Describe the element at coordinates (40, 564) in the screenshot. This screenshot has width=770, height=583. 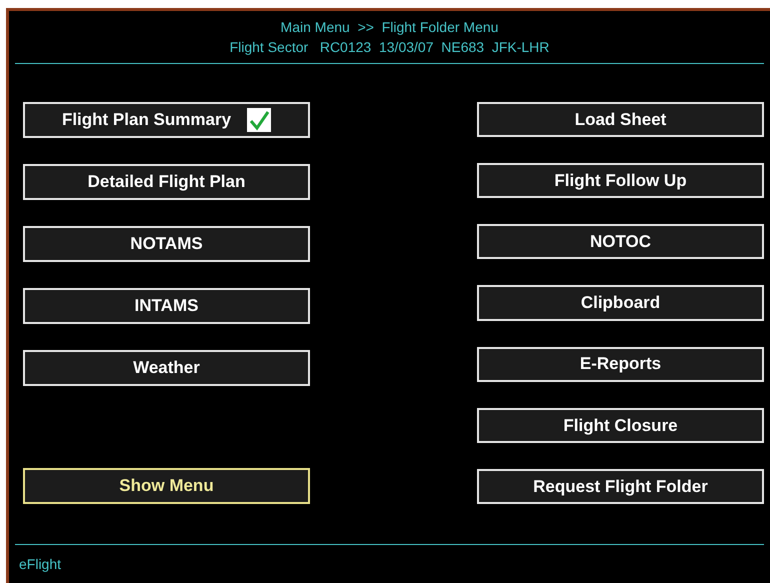
I see `app-name: eFlight` at that location.